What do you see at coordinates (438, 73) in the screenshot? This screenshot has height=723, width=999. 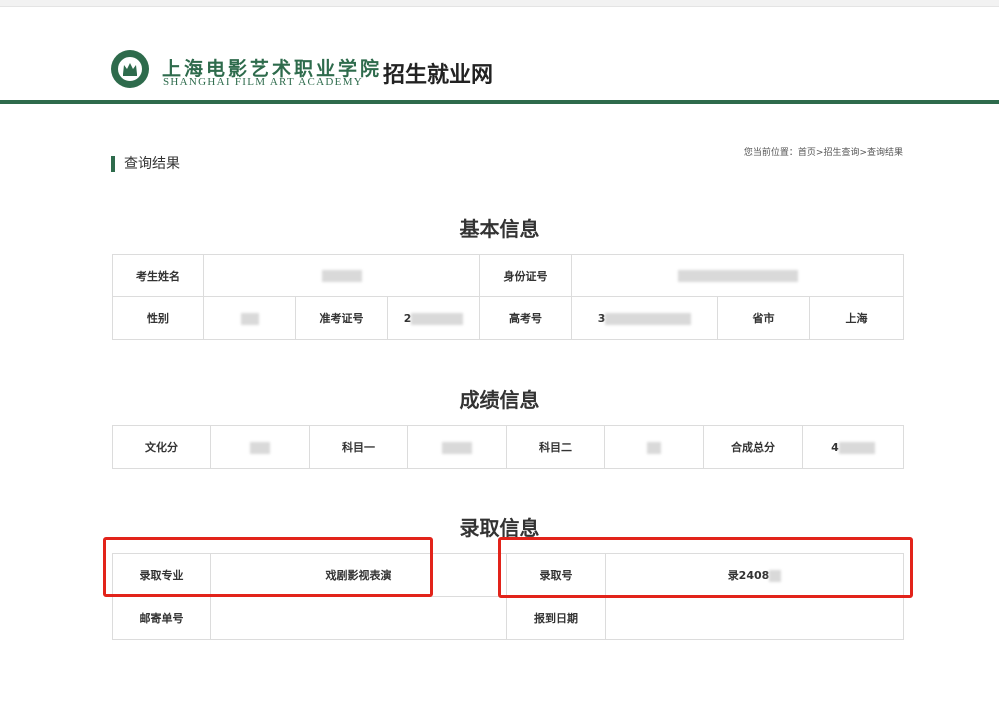 I see `site-name: 招生就业网` at bounding box center [438, 73].